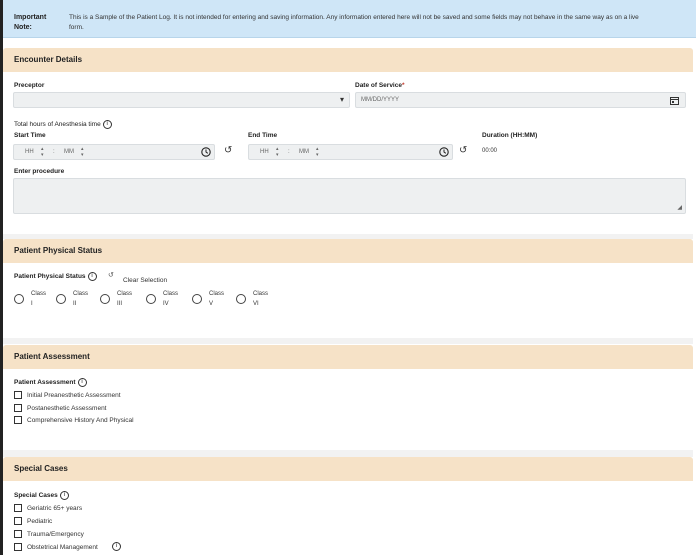  I want to click on note-label-line2: Note:, so click(23, 27).